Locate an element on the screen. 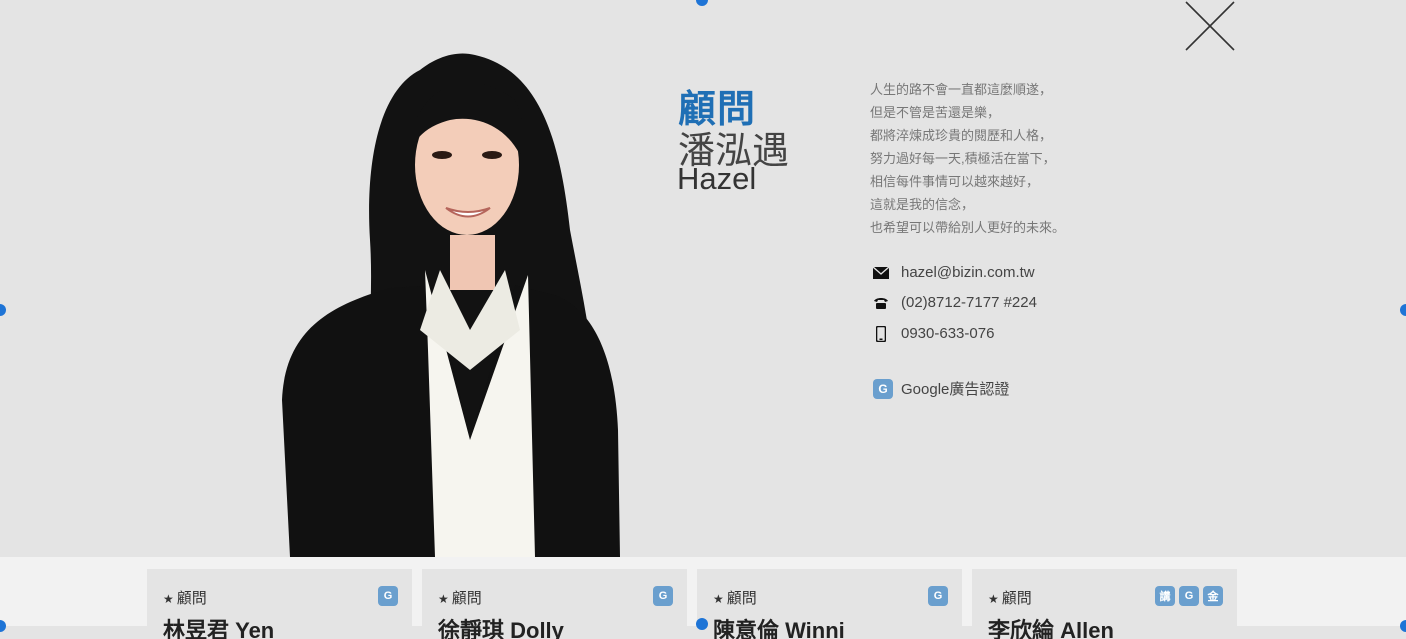  mobile-text: 0930-633-076 is located at coordinates (948, 333).